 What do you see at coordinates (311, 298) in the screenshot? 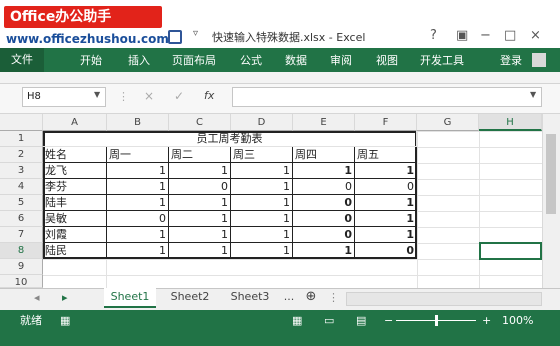
I see `add-sheet-icon: ⊕` at bounding box center [311, 298].